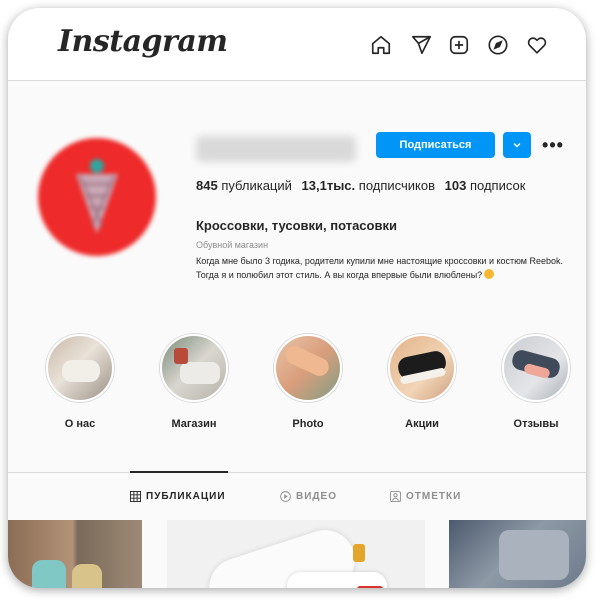  I want to click on tab-video: ВИДЕО, so click(308, 496).